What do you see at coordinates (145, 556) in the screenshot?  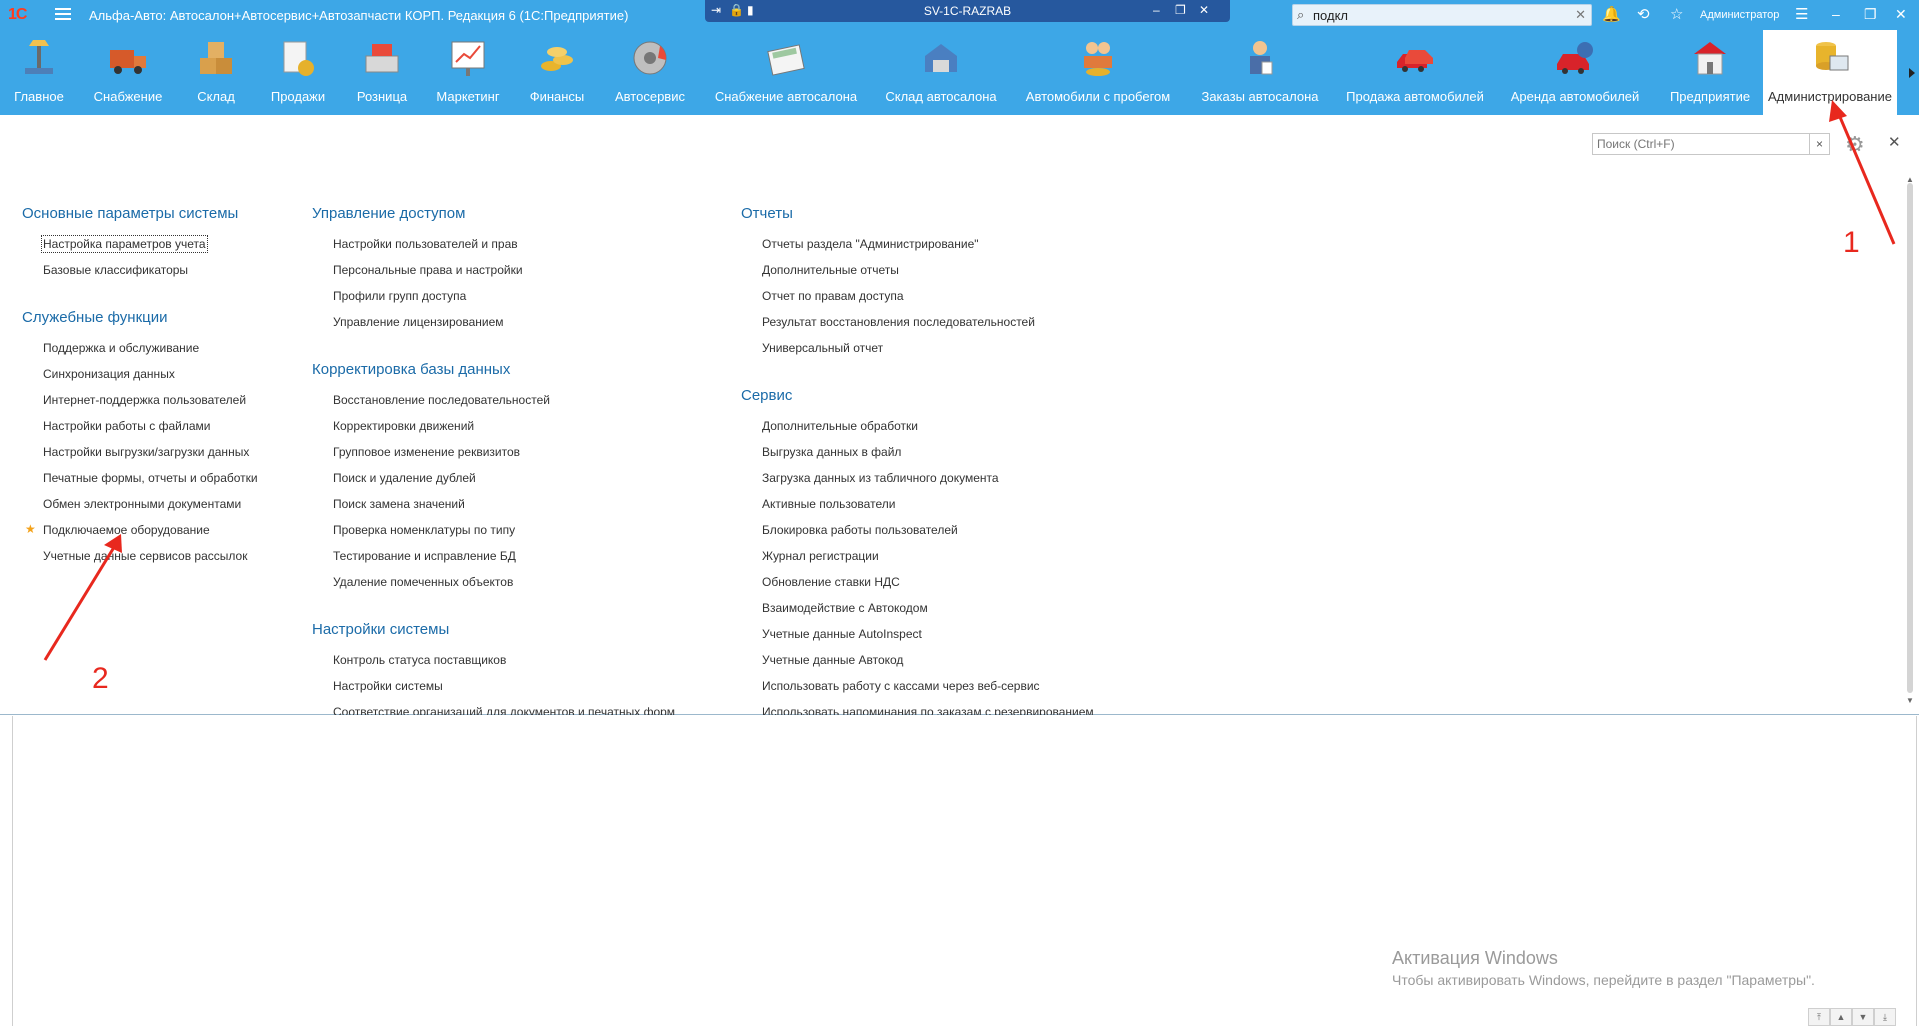 I see `cmd-uchetnye-dannye-rassylok: Учетные данные сервисов рассылок` at bounding box center [145, 556].